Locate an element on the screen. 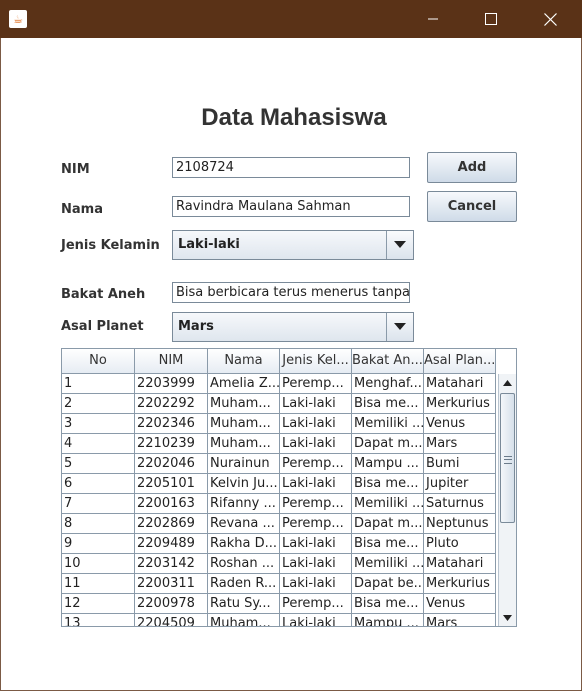 This screenshot has height=692, width=582. nim-label: NIM is located at coordinates (75, 169).